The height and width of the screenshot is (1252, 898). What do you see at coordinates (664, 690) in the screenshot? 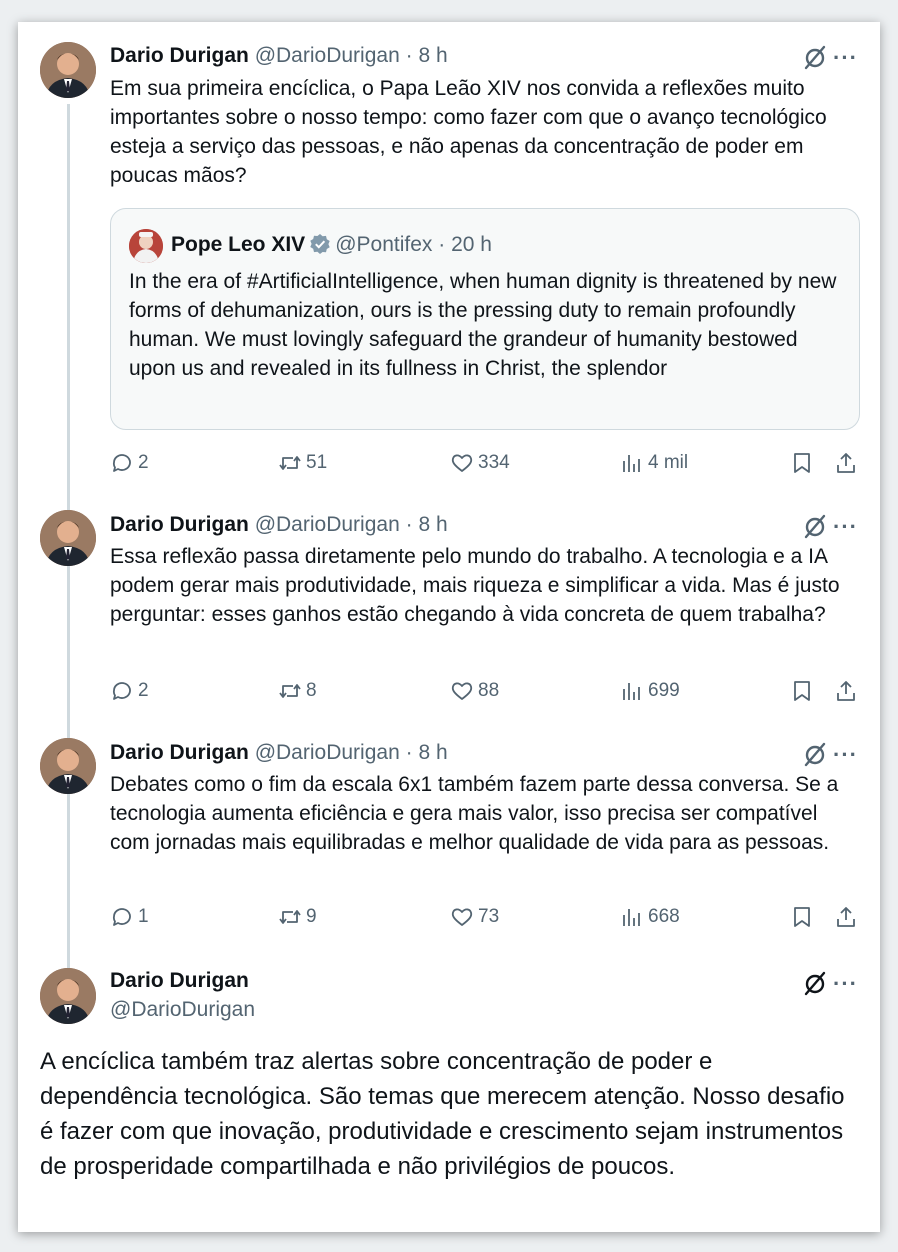
I see `view-count: 699` at bounding box center [664, 690].